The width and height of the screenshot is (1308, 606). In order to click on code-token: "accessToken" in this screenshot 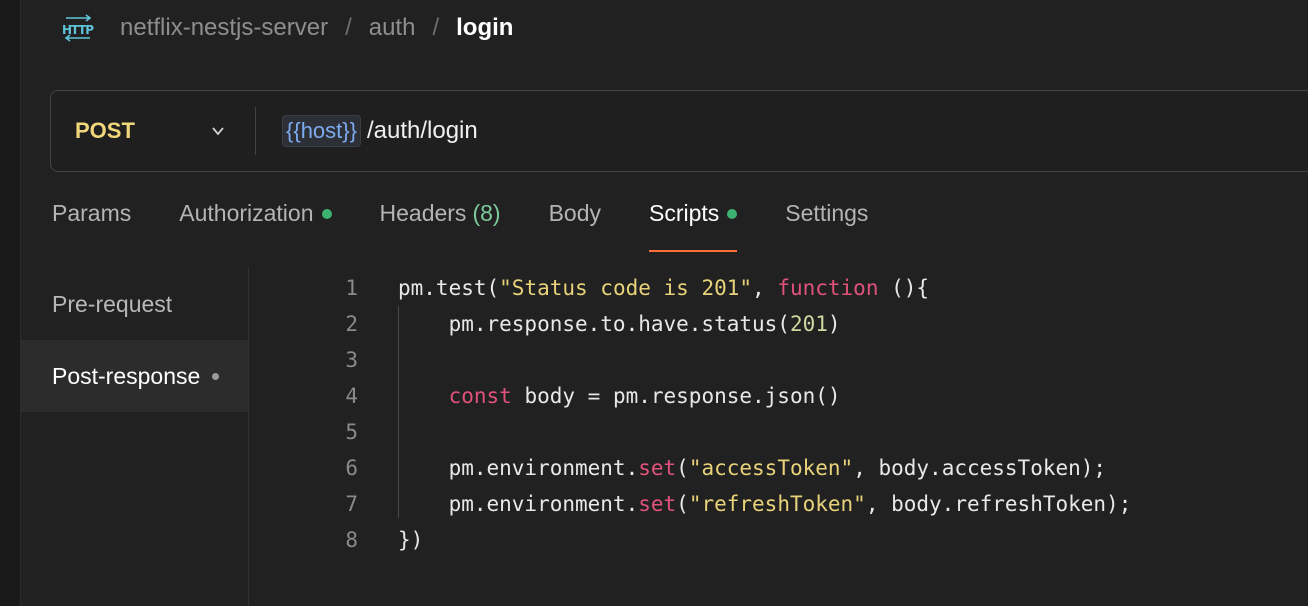, I will do `click(771, 468)`.